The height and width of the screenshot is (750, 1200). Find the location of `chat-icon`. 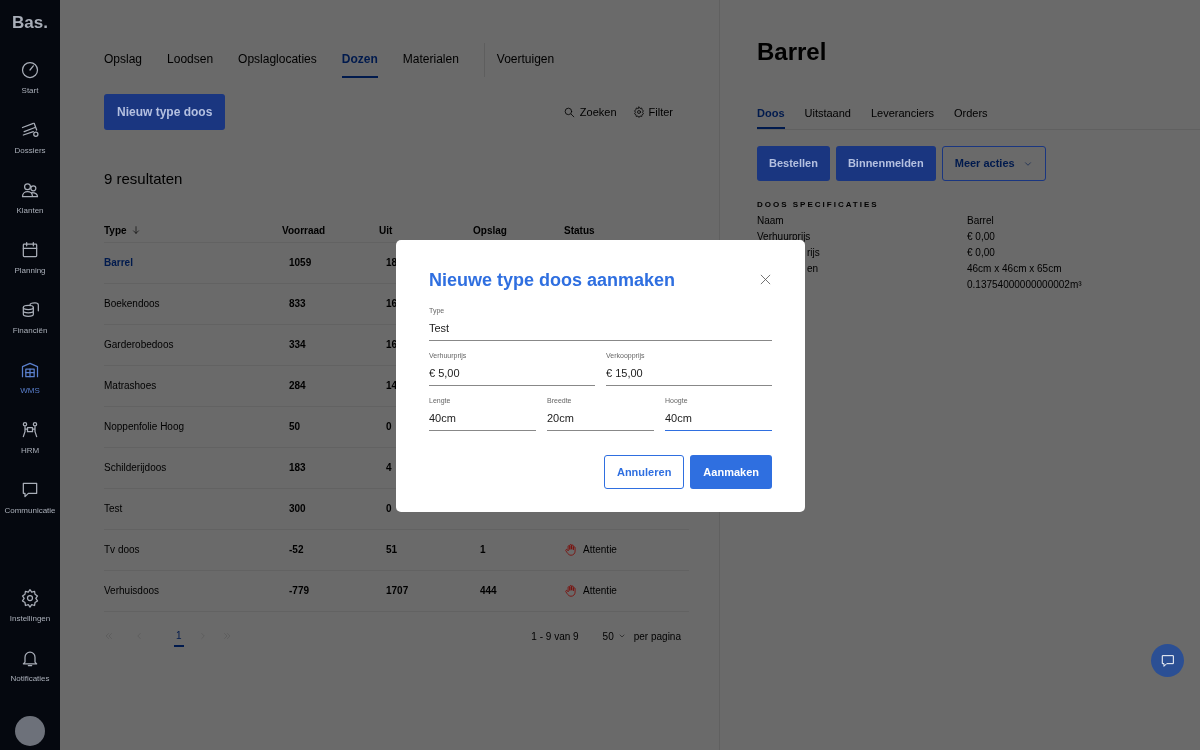

chat-icon is located at coordinates (1167, 660).